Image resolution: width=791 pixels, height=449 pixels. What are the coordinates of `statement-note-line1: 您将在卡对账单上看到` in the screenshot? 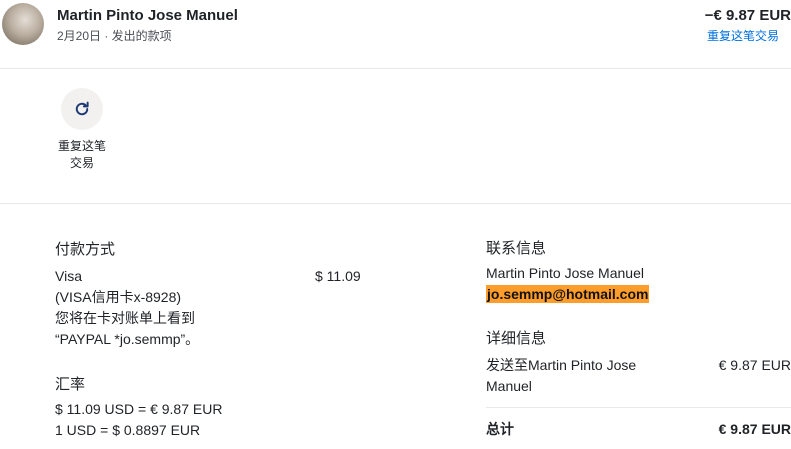 It's located at (125, 318).